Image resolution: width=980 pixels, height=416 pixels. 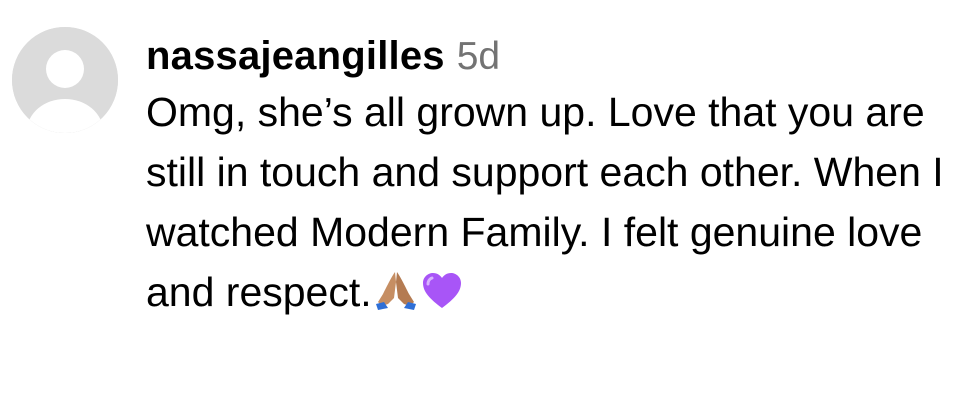 I want to click on default-avatar-icon, so click(x=65, y=80).